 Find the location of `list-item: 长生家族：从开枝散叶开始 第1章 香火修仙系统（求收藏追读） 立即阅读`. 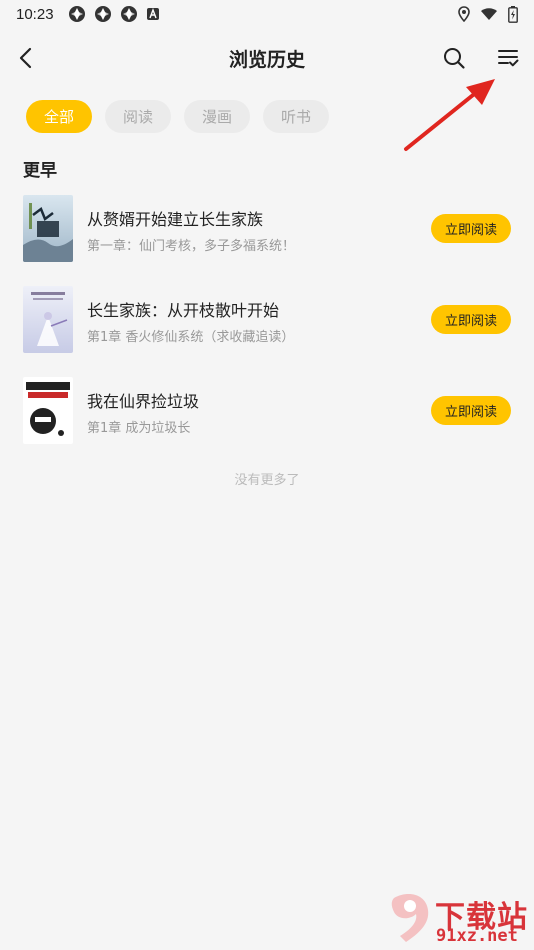

list-item: 长生家族：从开枝散叶开始 第1章 香火修仙系统（求收藏追读） 立即阅读 is located at coordinates (267, 328).